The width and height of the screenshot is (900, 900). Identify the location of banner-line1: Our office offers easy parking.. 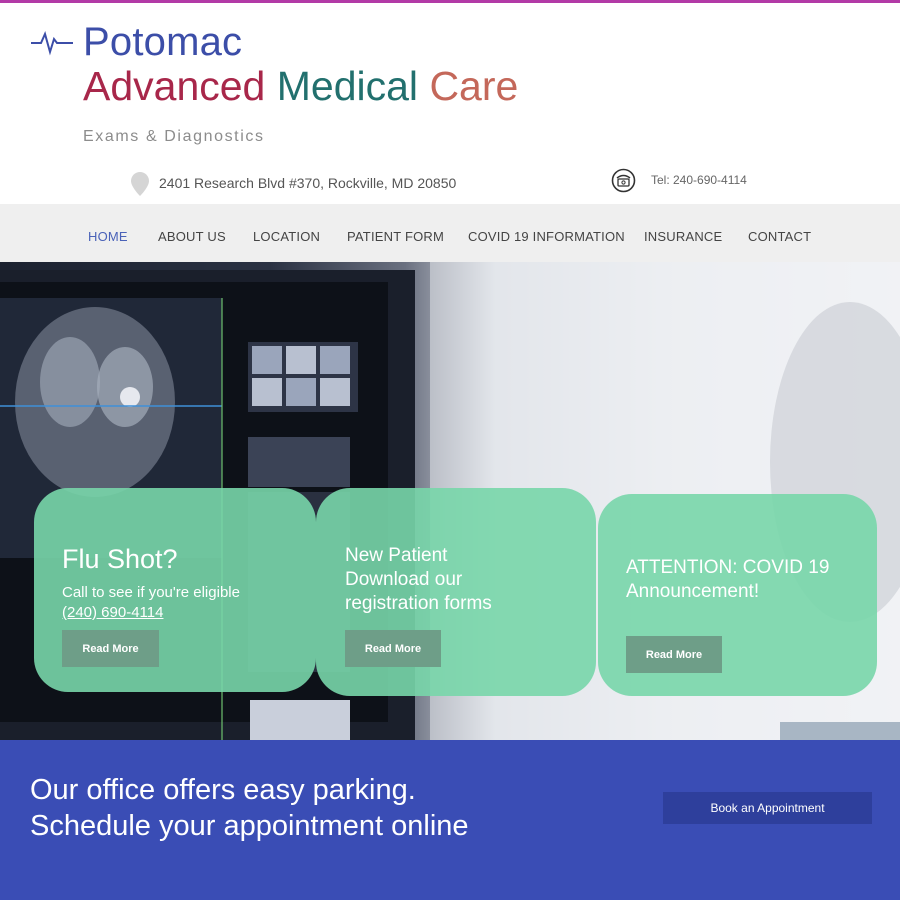
(223, 790).